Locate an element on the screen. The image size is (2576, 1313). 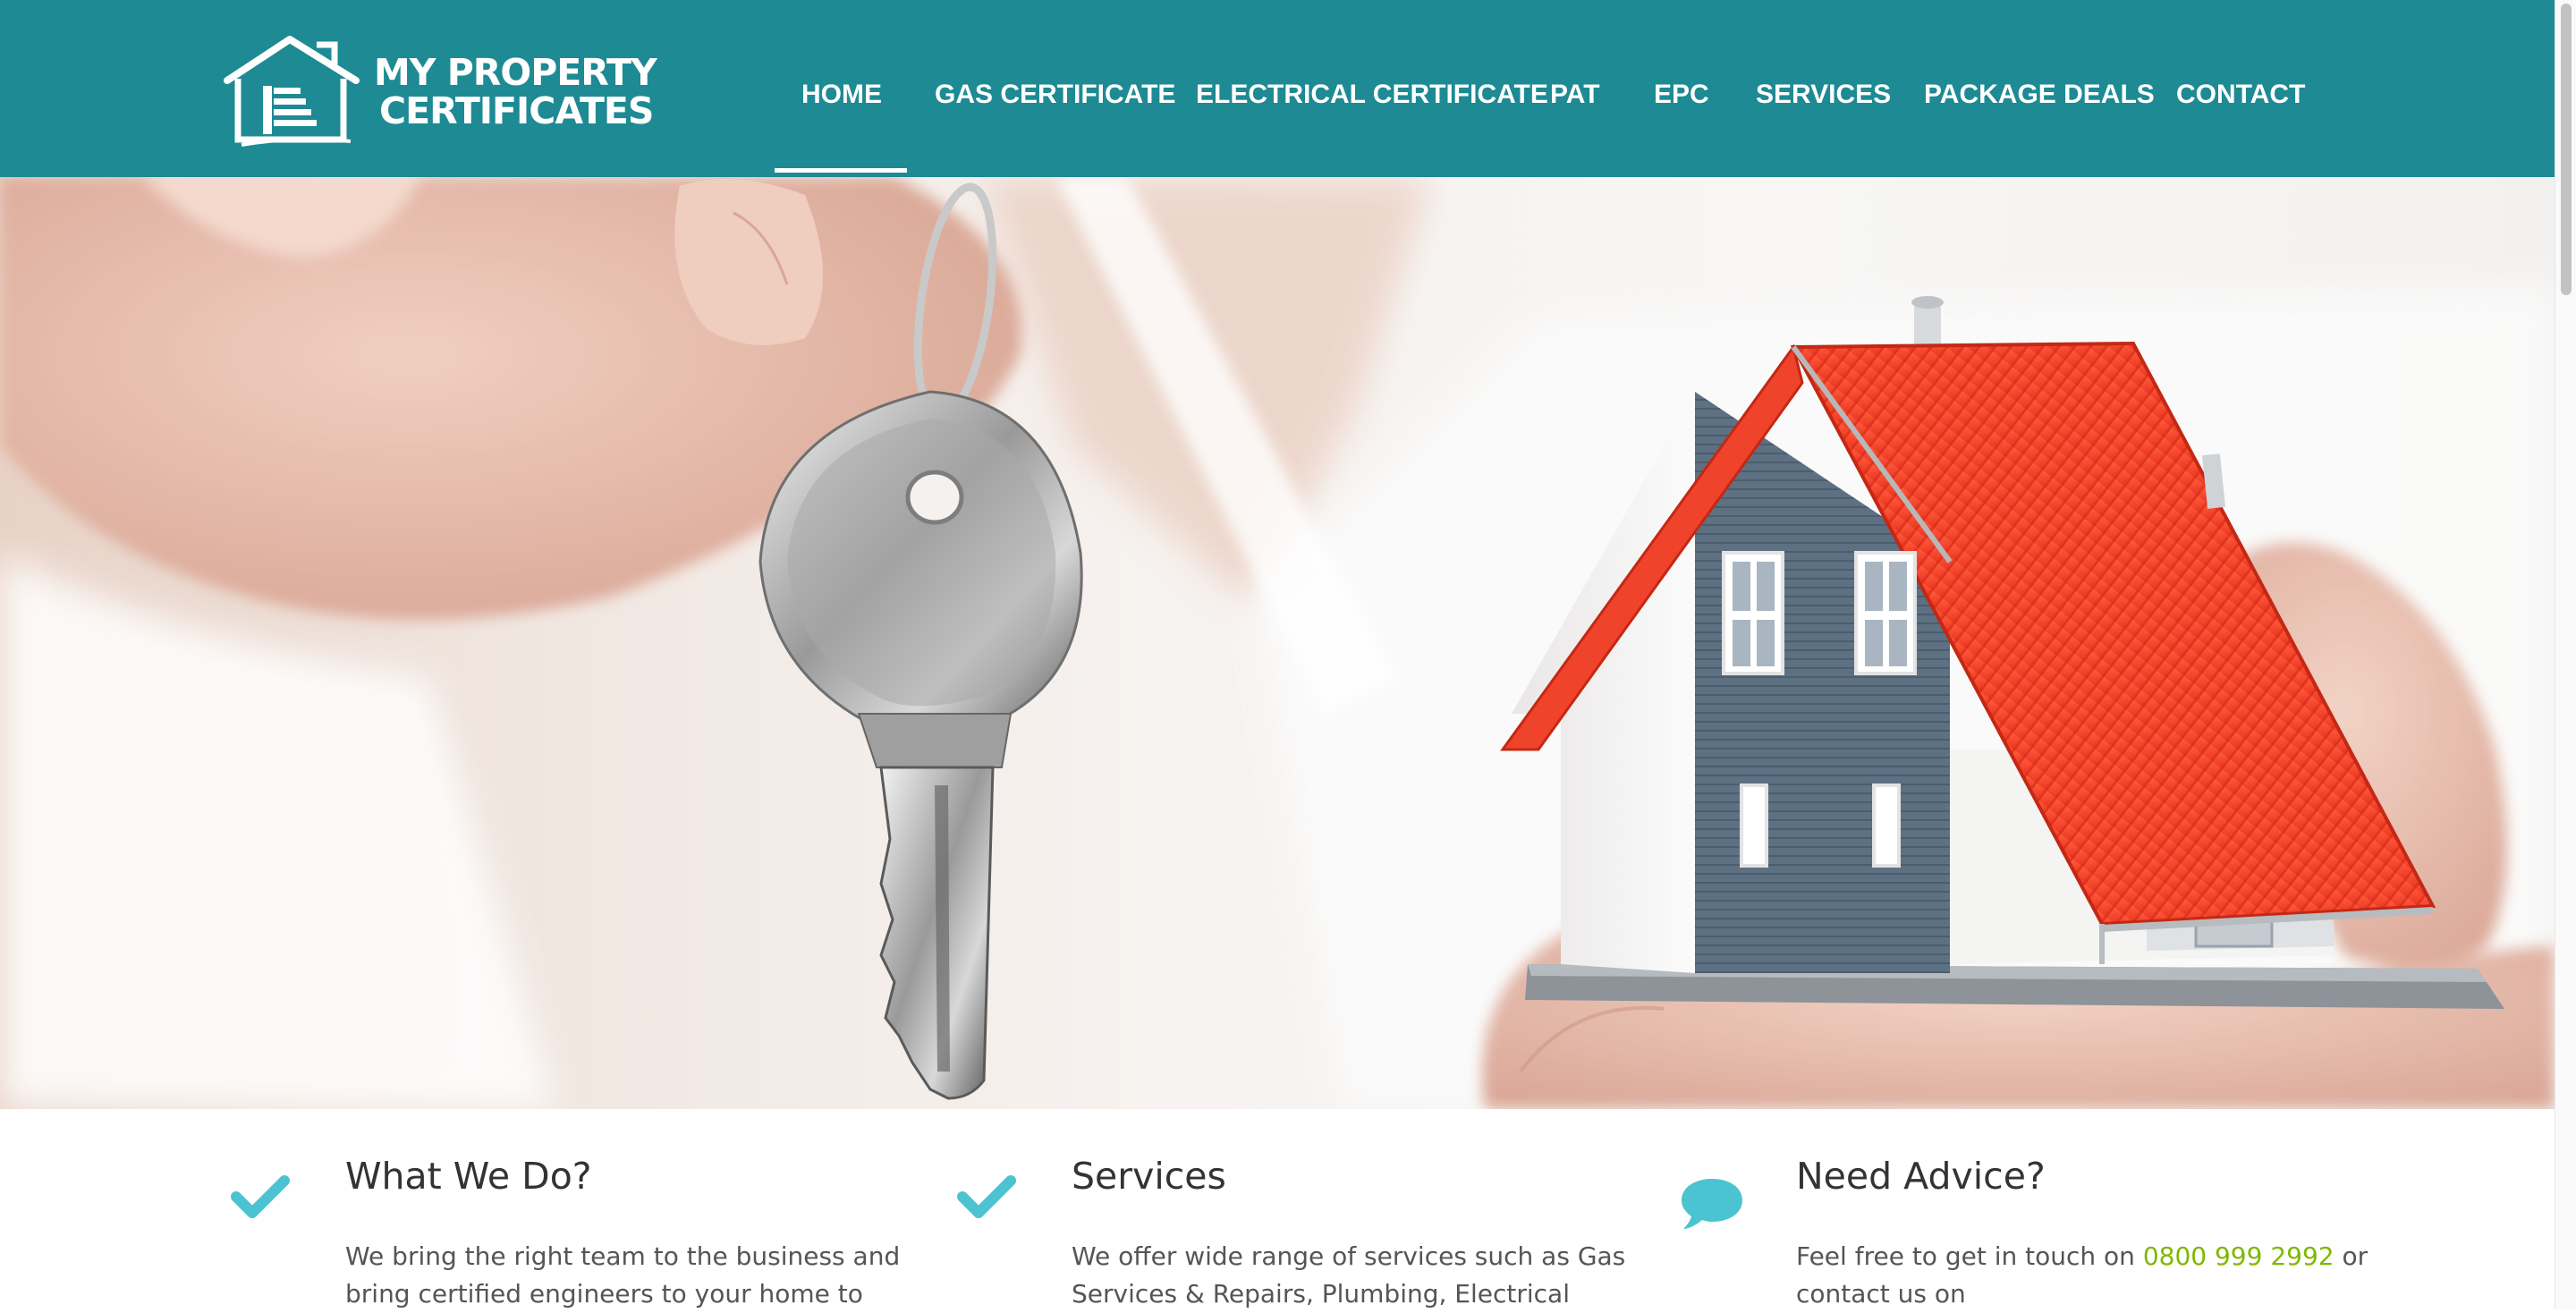
scrollbar-thumb is located at coordinates (2566, 149).